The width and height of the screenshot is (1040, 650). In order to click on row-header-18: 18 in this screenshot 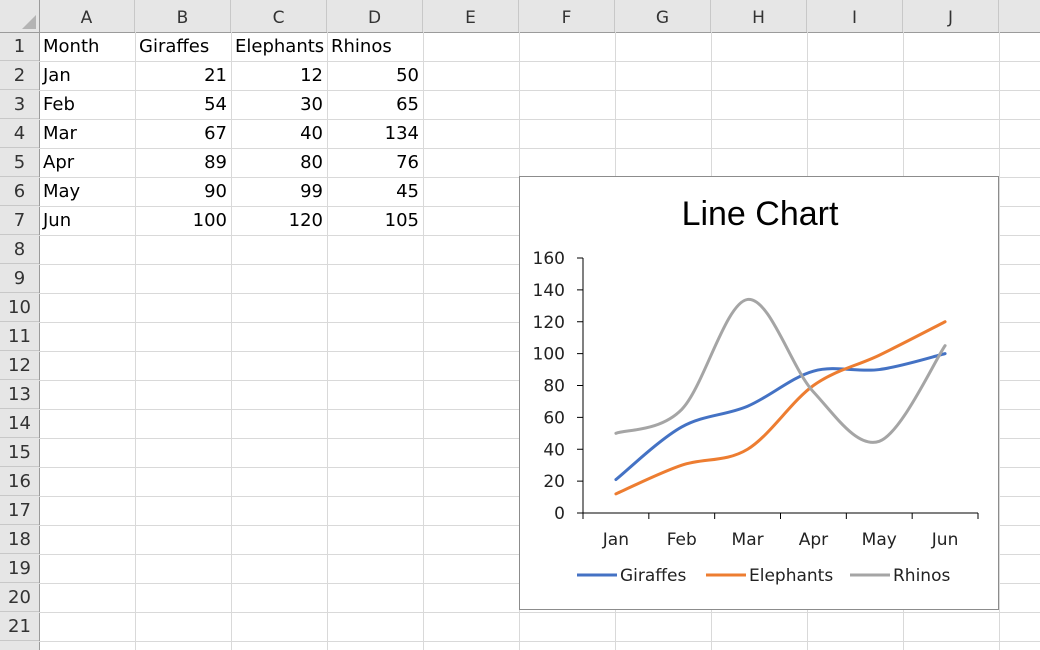, I will do `click(19, 539)`.